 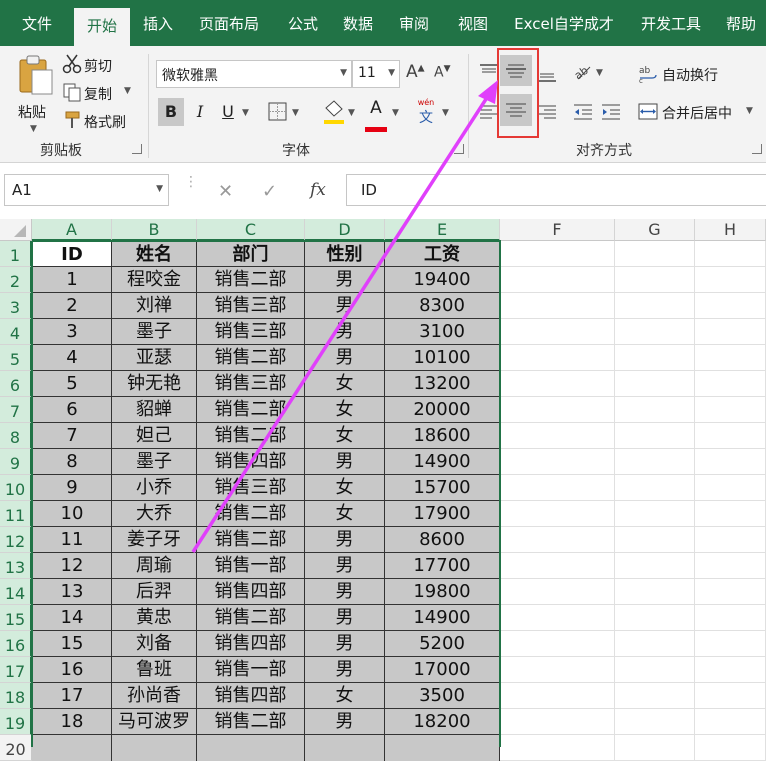 What do you see at coordinates (655, 230) in the screenshot?
I see `column-header-G: G` at bounding box center [655, 230].